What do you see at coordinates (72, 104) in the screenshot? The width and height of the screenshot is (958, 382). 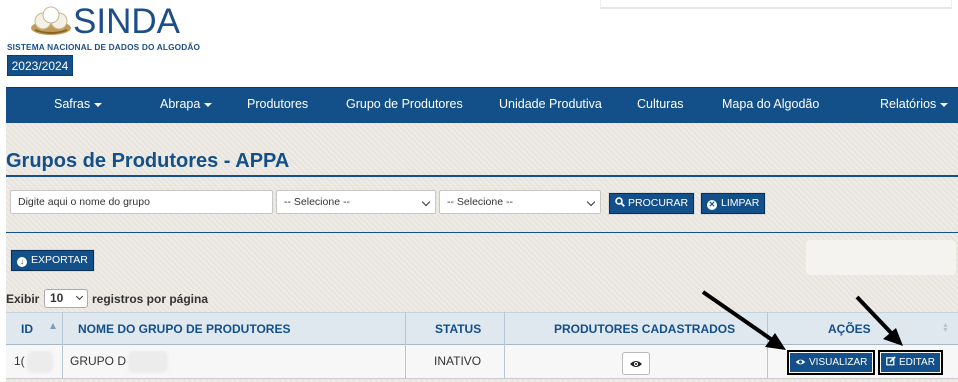 I see `nav-label: Safras` at bounding box center [72, 104].